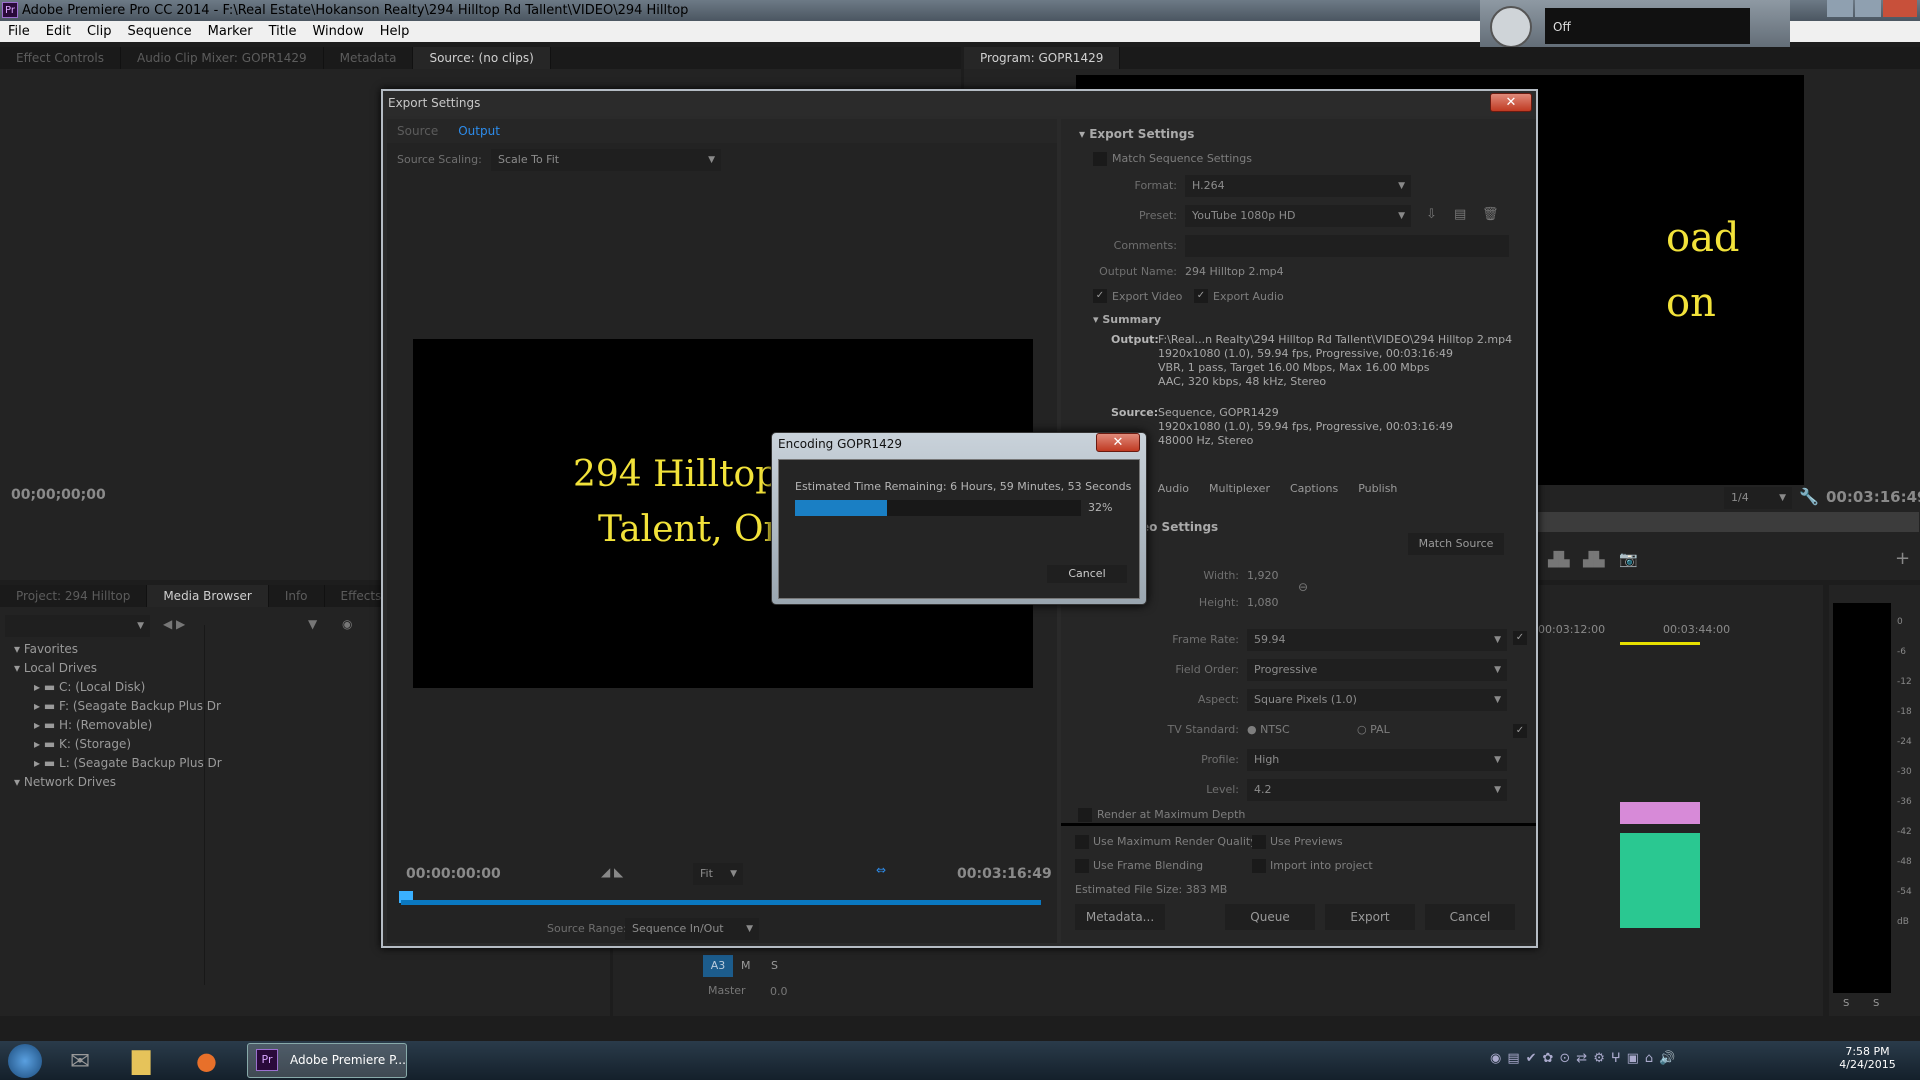 This screenshot has height=1080, width=1920. What do you see at coordinates (347, 624) in the screenshot?
I see `view-icon: ◉` at bounding box center [347, 624].